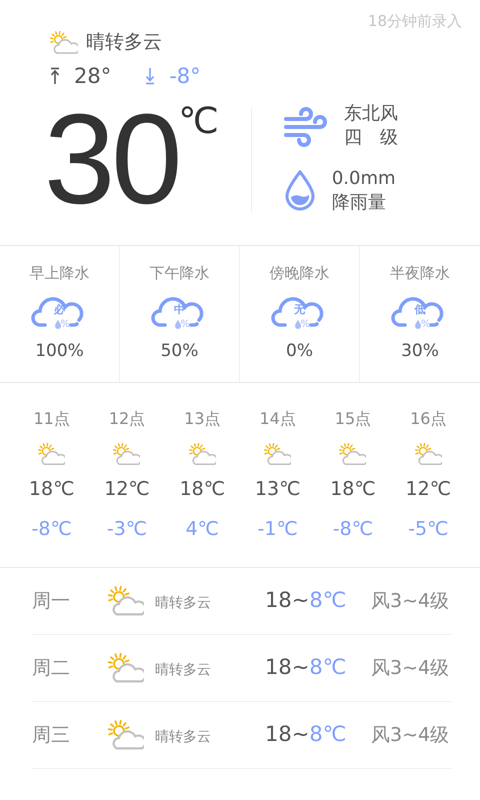 This screenshot has width=480, height=800. Describe the element at coordinates (428, 419) in the screenshot. I see `hour-label: 16点` at that location.